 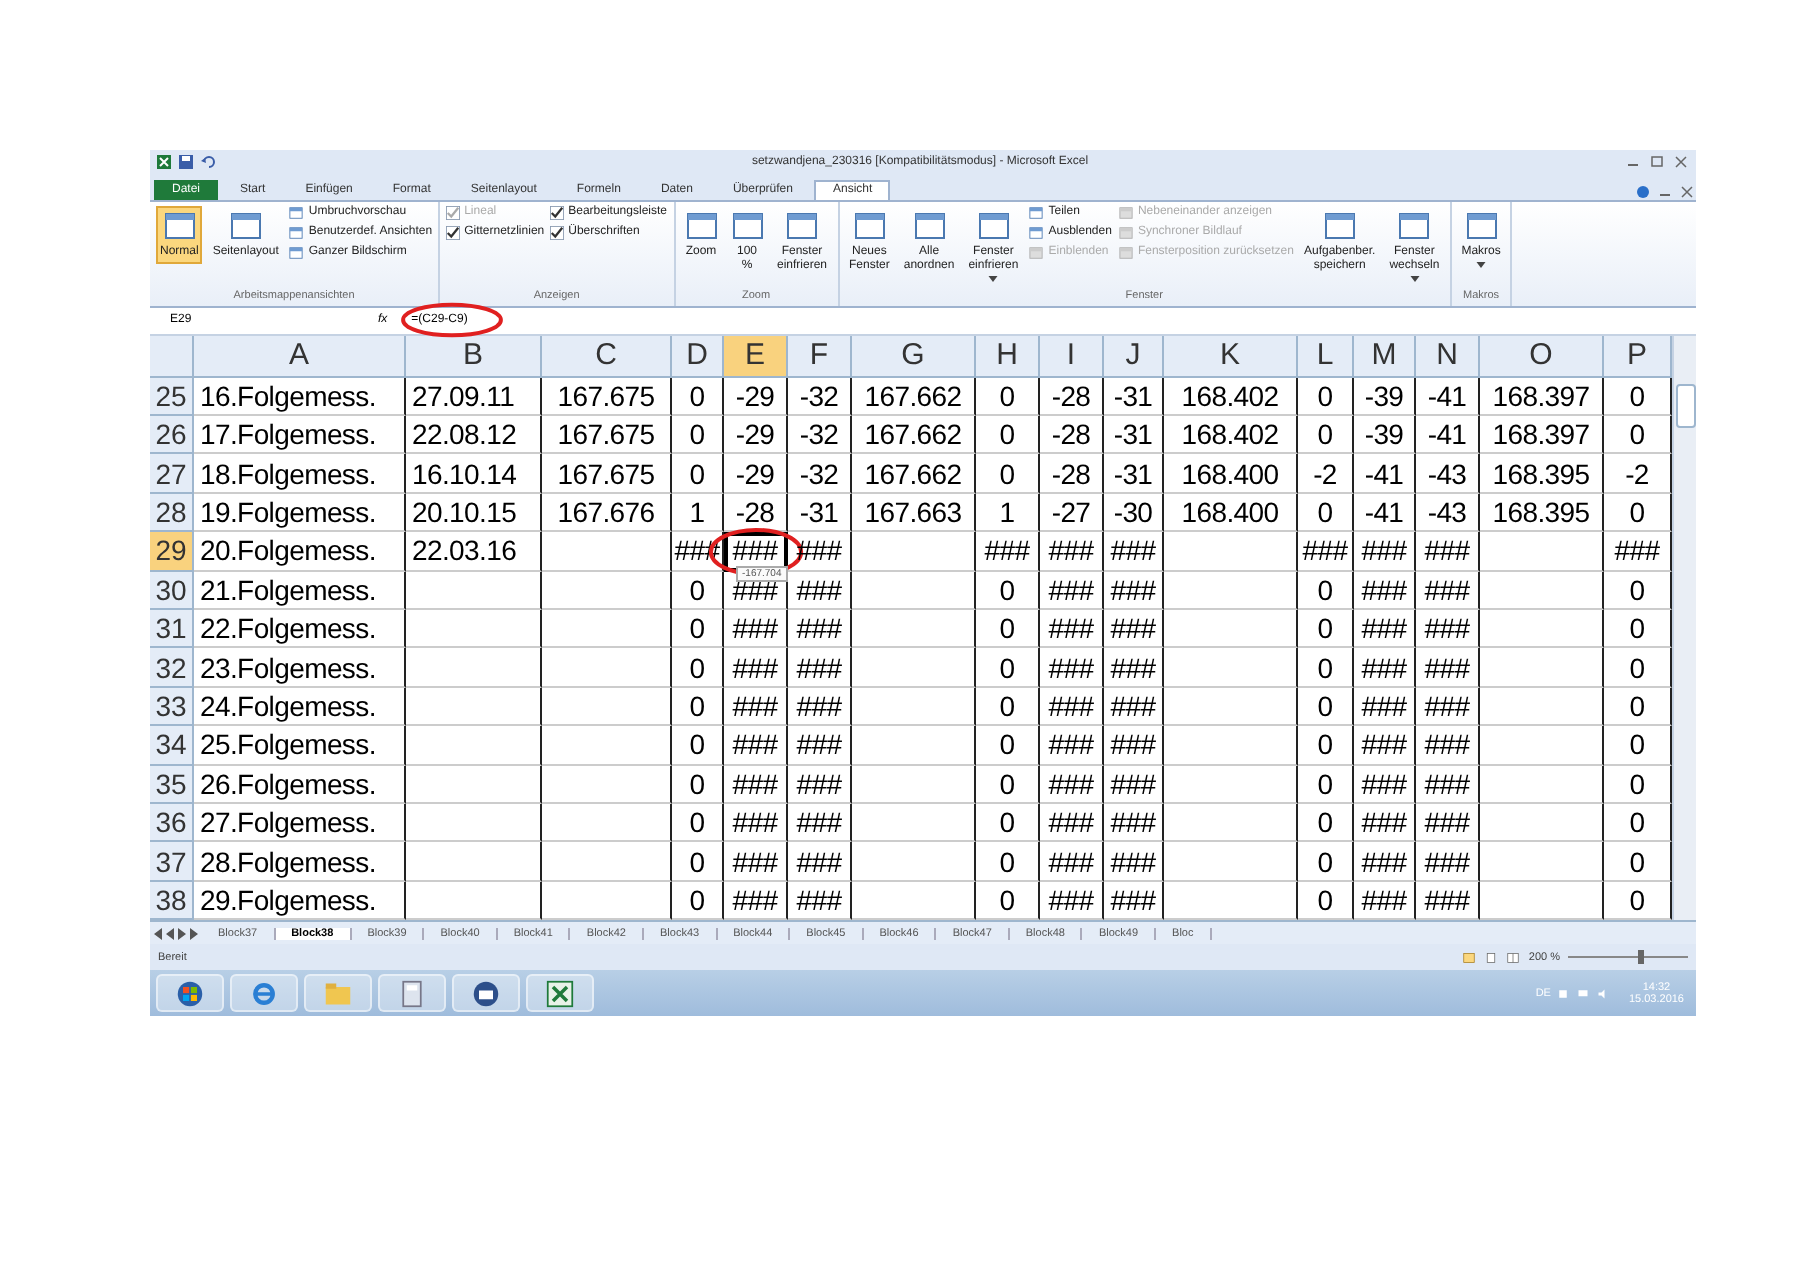 What do you see at coordinates (1134, 513) in the screenshot?
I see `table-cell: -30` at bounding box center [1134, 513].